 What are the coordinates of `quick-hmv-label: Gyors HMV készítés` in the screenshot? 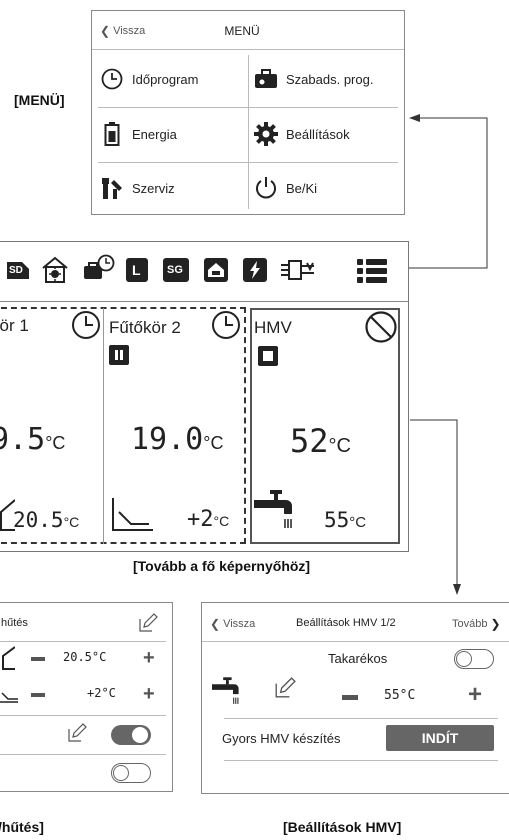 It's located at (281, 738).